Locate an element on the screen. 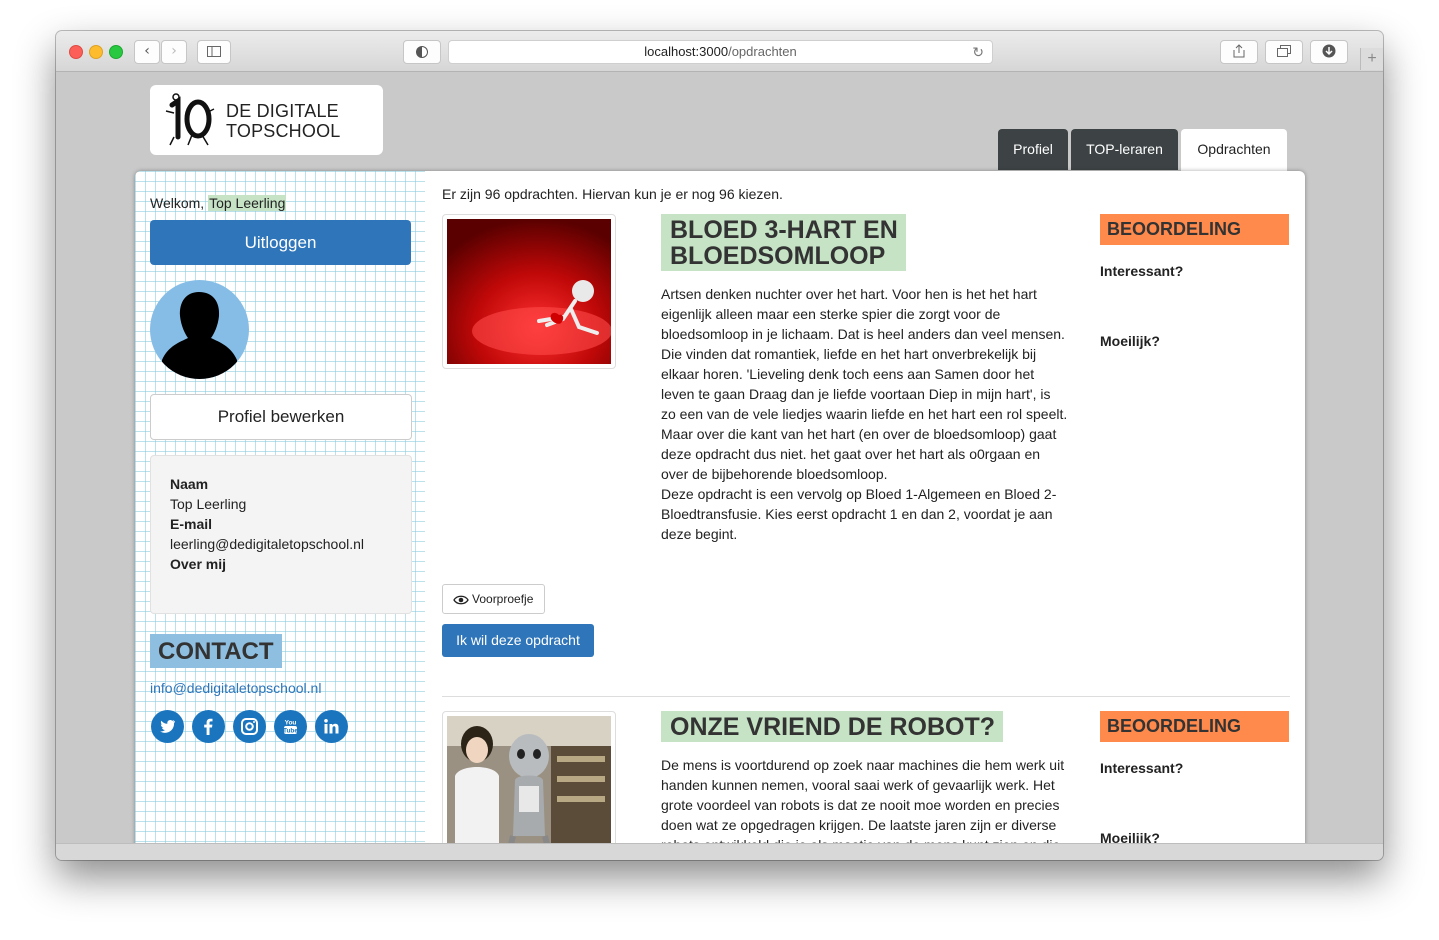  back-button: ‹ is located at coordinates (147, 52).